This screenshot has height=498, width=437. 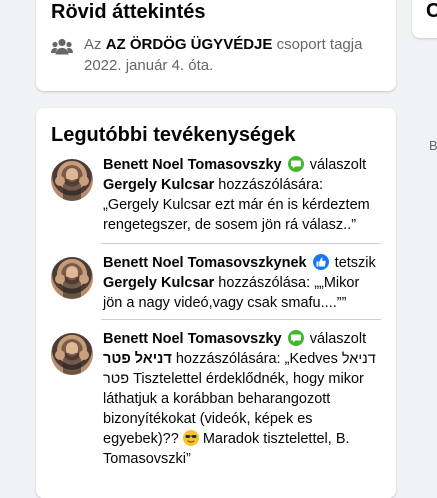 What do you see at coordinates (355, 263) in the screenshot?
I see `action-text: tetszik` at bounding box center [355, 263].